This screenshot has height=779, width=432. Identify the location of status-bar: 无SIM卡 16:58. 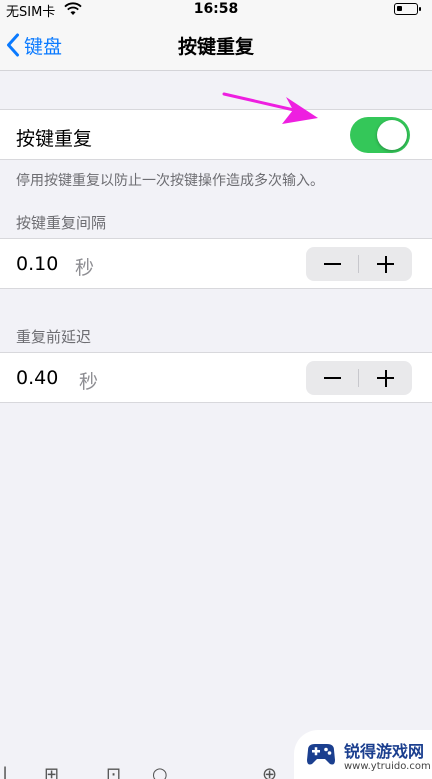
(216, 10).